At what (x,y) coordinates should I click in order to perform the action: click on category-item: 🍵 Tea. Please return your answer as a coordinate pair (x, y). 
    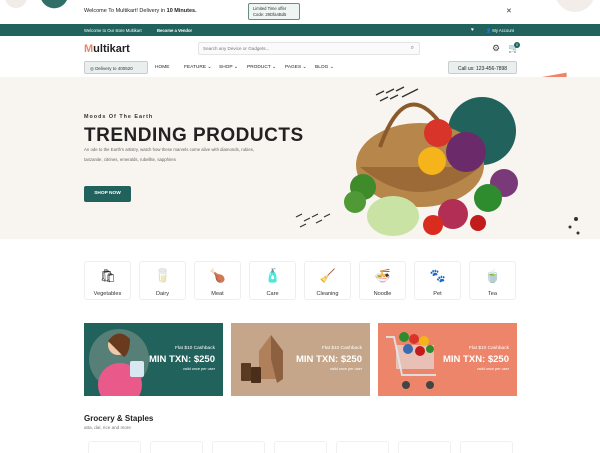
    Looking at the image, I should click on (492, 280).